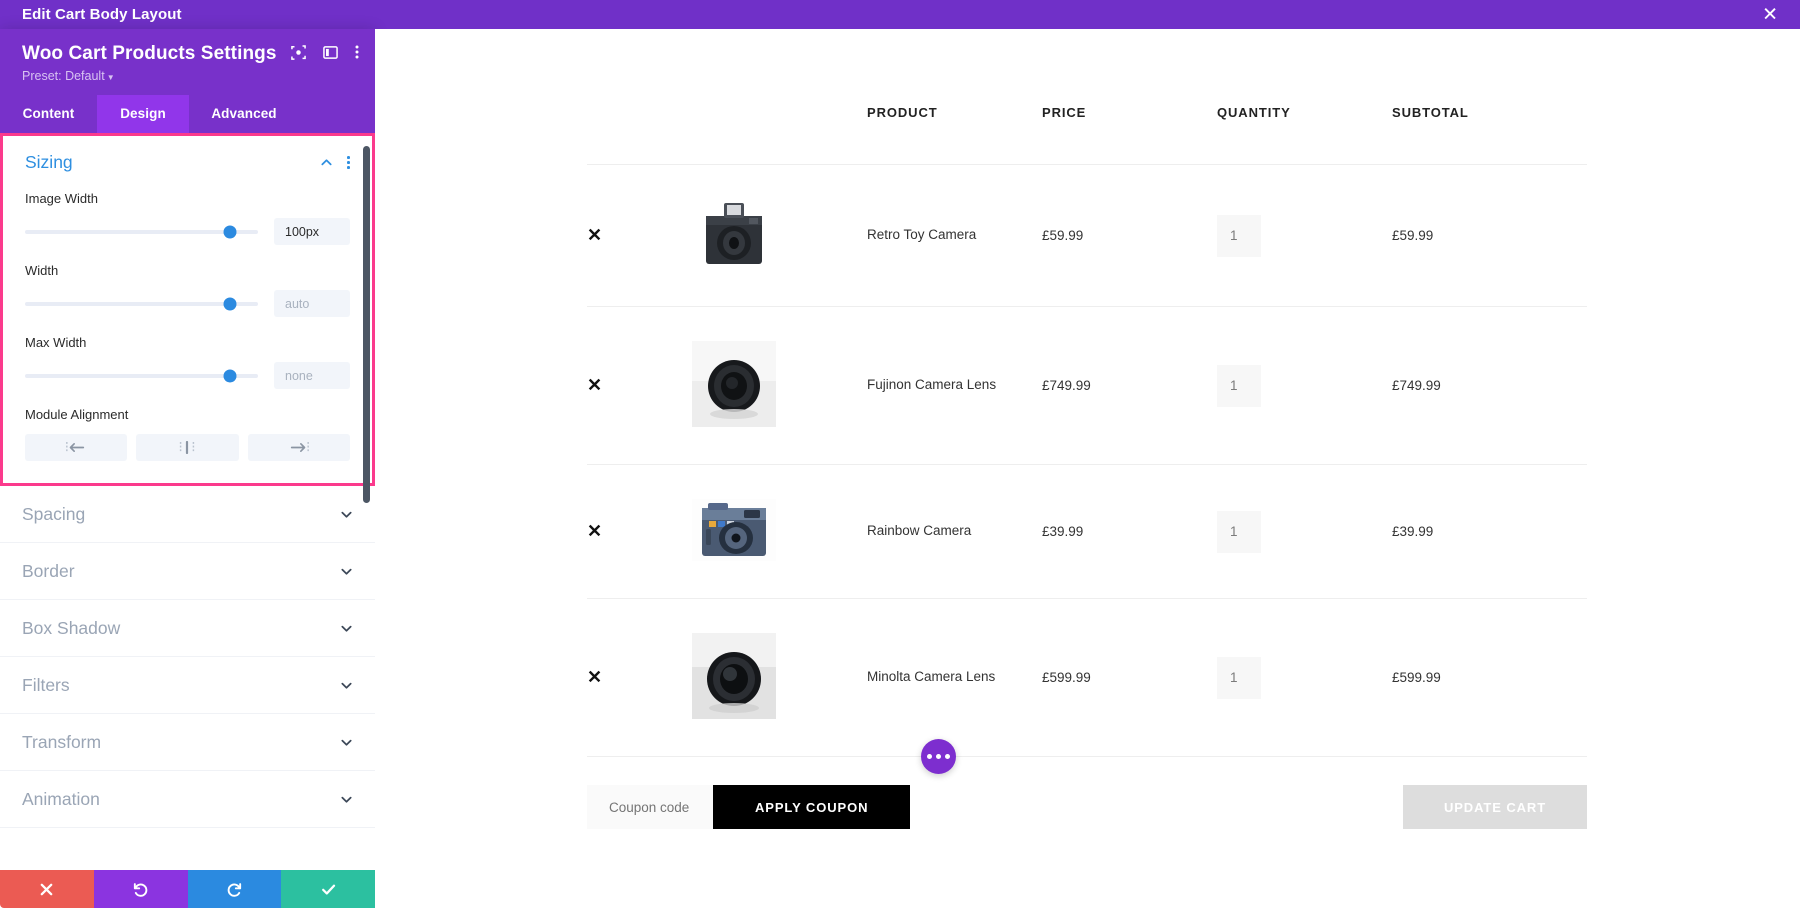  Describe the element at coordinates (1304, 97) in the screenshot. I see `column-header-quantity: QUANTITY` at that location.